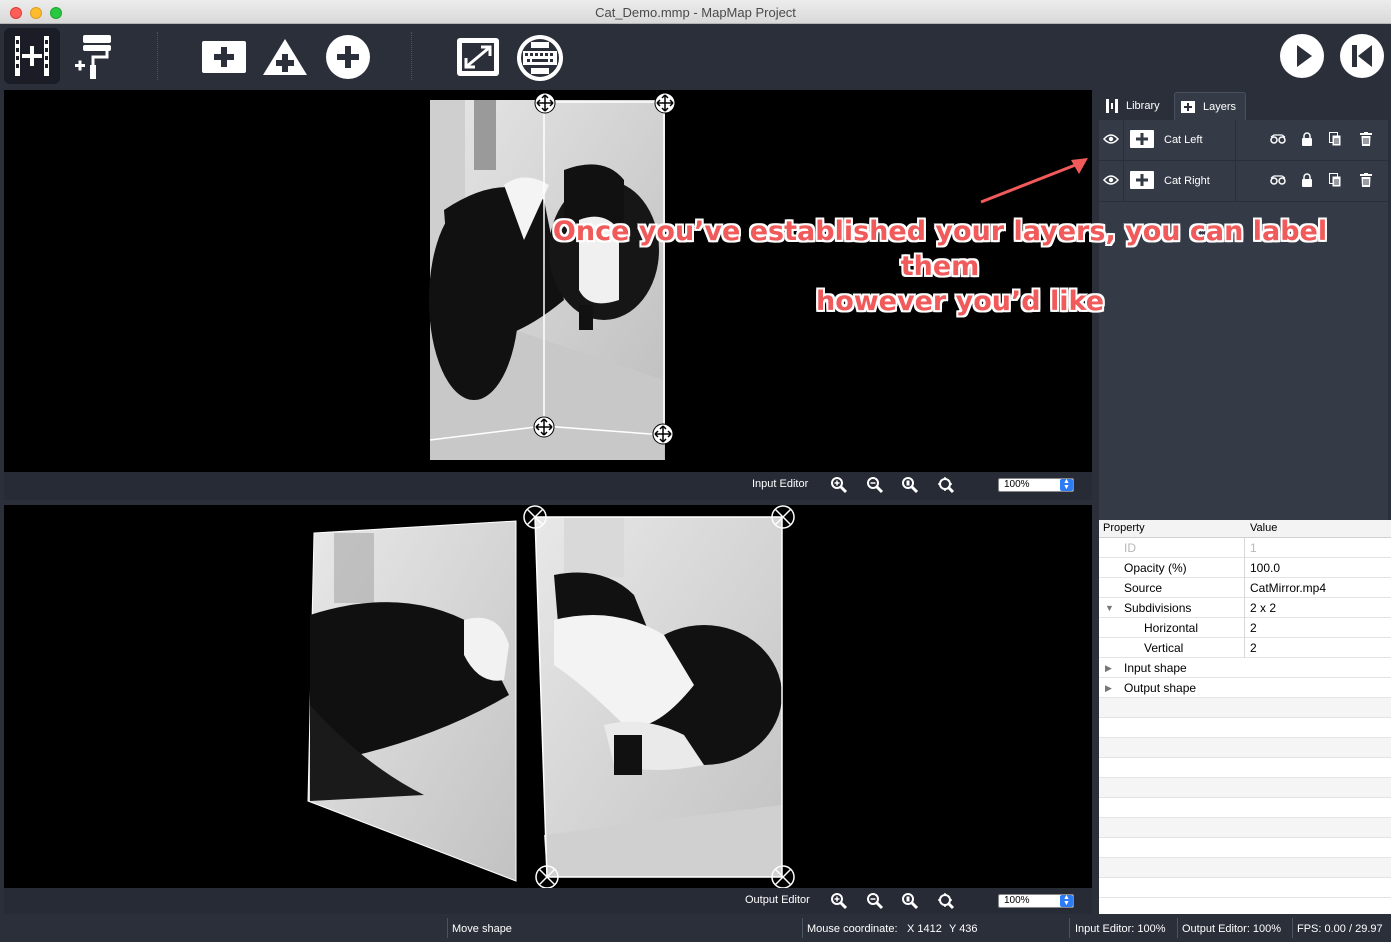 The height and width of the screenshot is (942, 1391). Describe the element at coordinates (852, 929) in the screenshot. I see `mouse-coordinate-label: Mouse coordinate:` at that location.